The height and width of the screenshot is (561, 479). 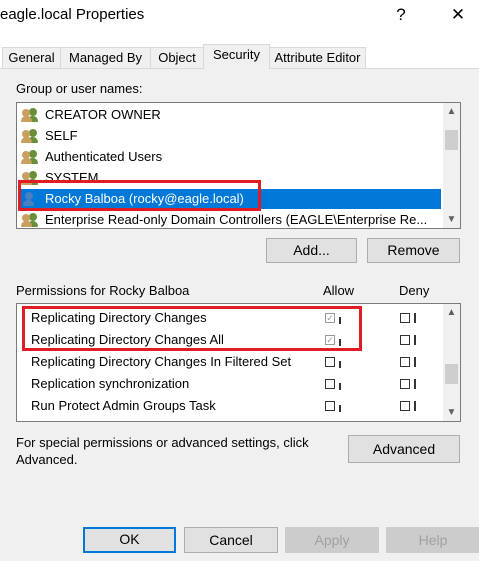 What do you see at coordinates (317, 57) in the screenshot?
I see `tab-attribute-editor: Attribute Editor` at bounding box center [317, 57].